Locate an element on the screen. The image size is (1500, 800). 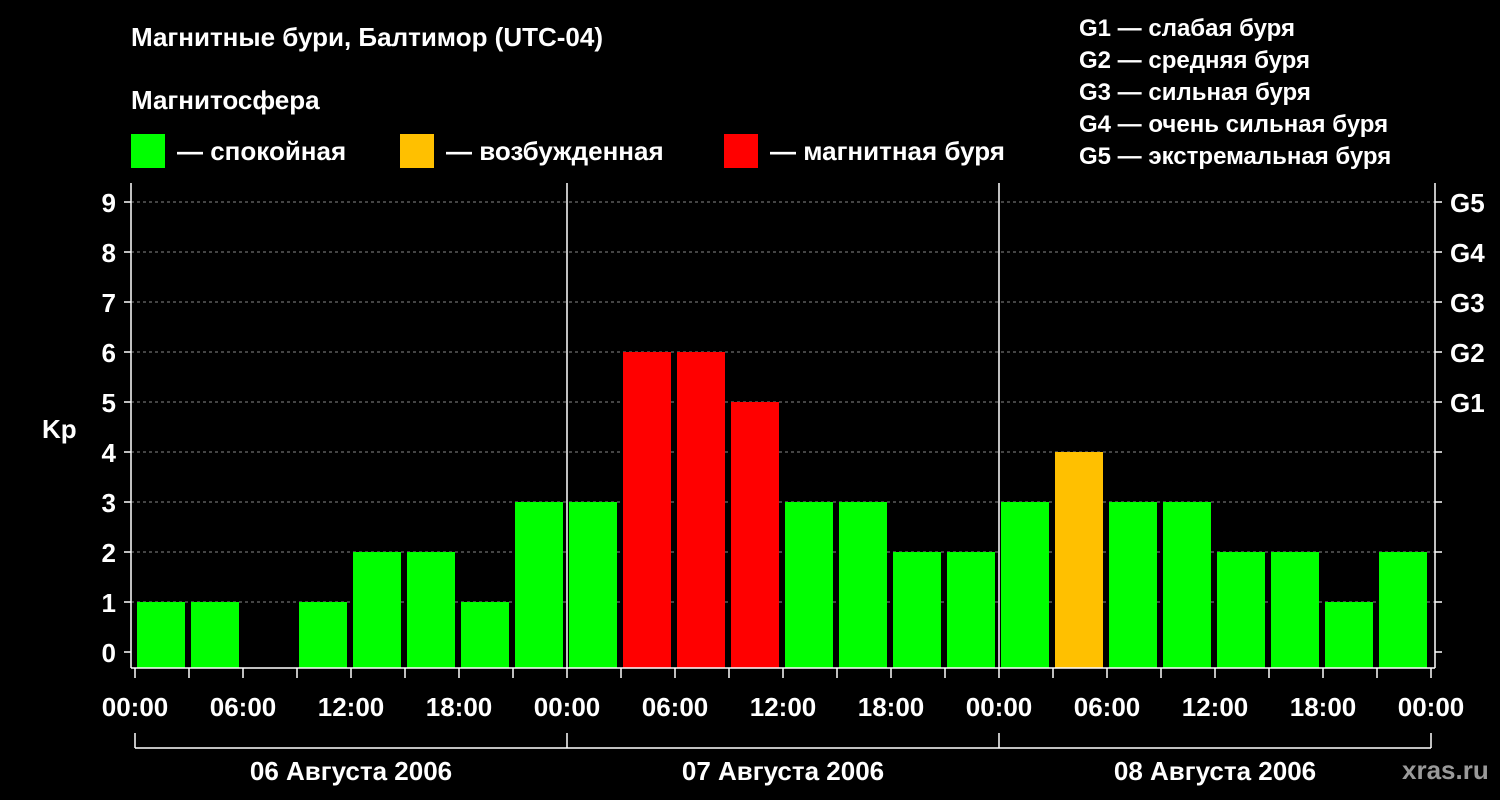
y-tick-label: 4 is located at coordinates (109, 453).